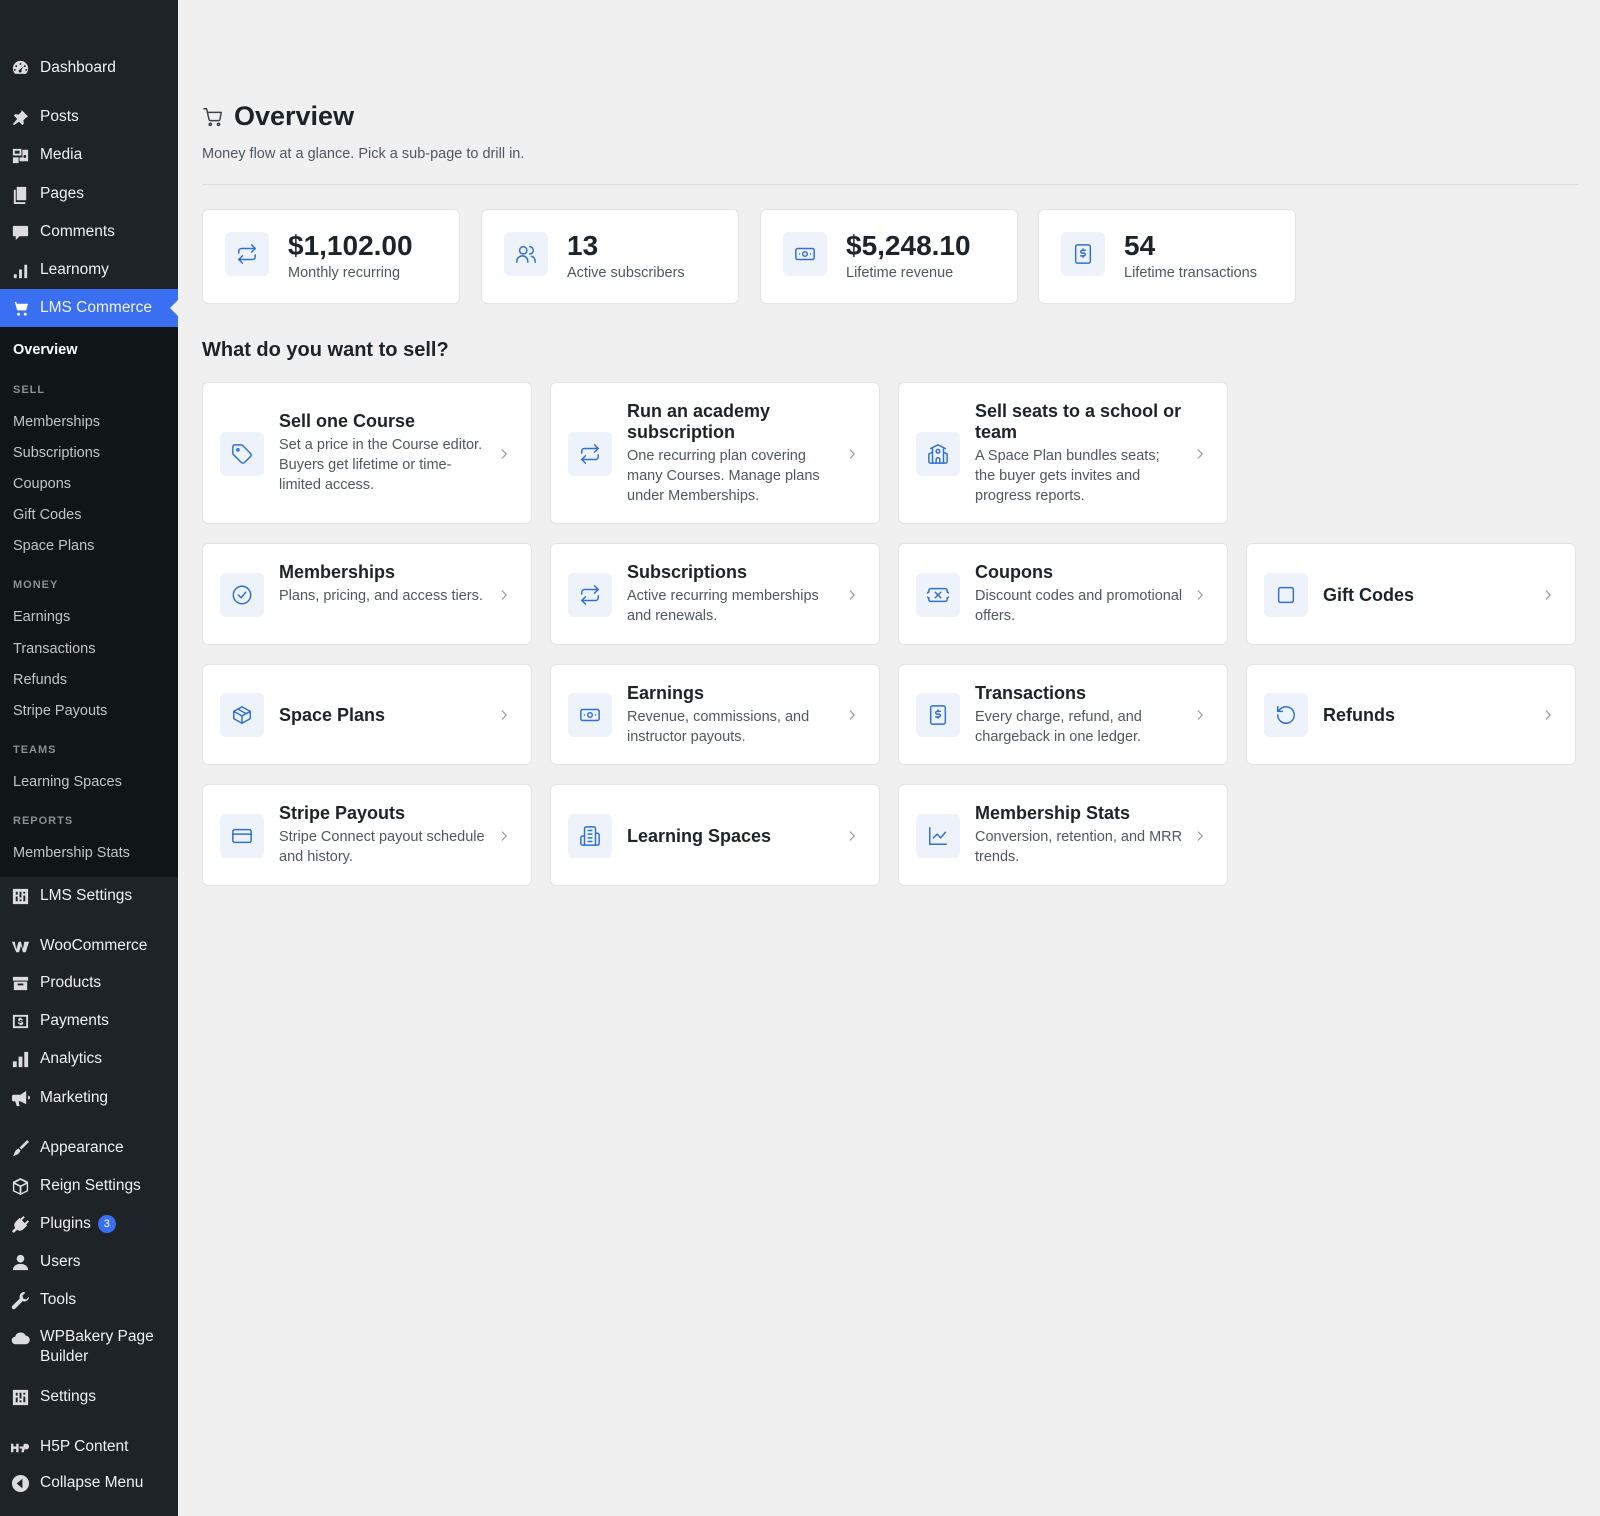  I want to click on submenu-refunds: Refunds, so click(40, 680).